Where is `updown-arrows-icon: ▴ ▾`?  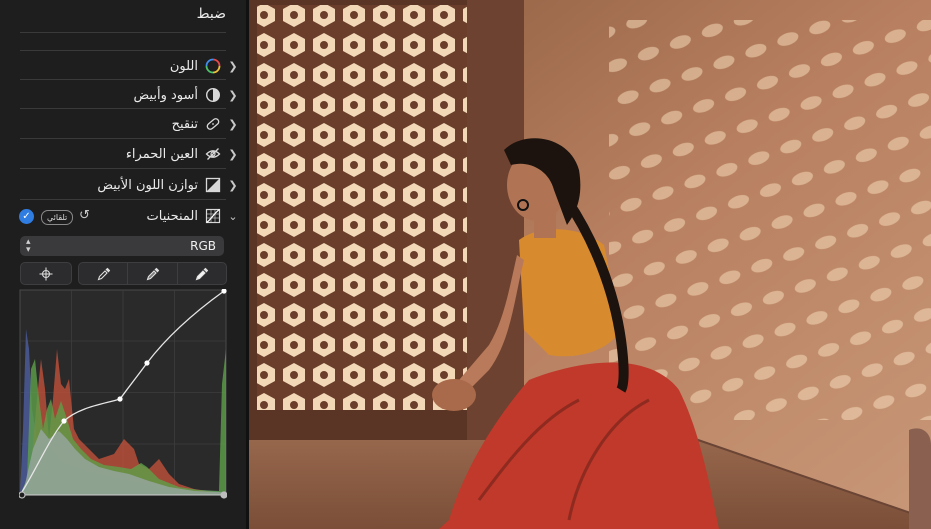 updown-arrows-icon: ▴ ▾ is located at coordinates (28, 246).